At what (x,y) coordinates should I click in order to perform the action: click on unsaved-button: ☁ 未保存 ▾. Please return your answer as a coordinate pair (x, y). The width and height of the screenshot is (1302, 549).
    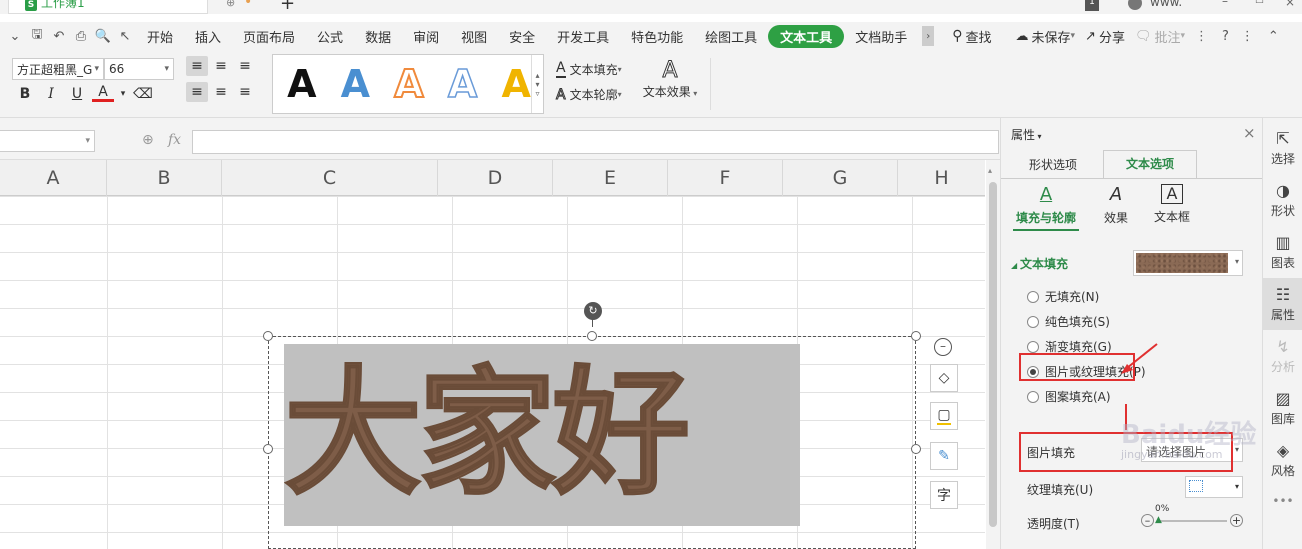
    Looking at the image, I should click on (1045, 36).